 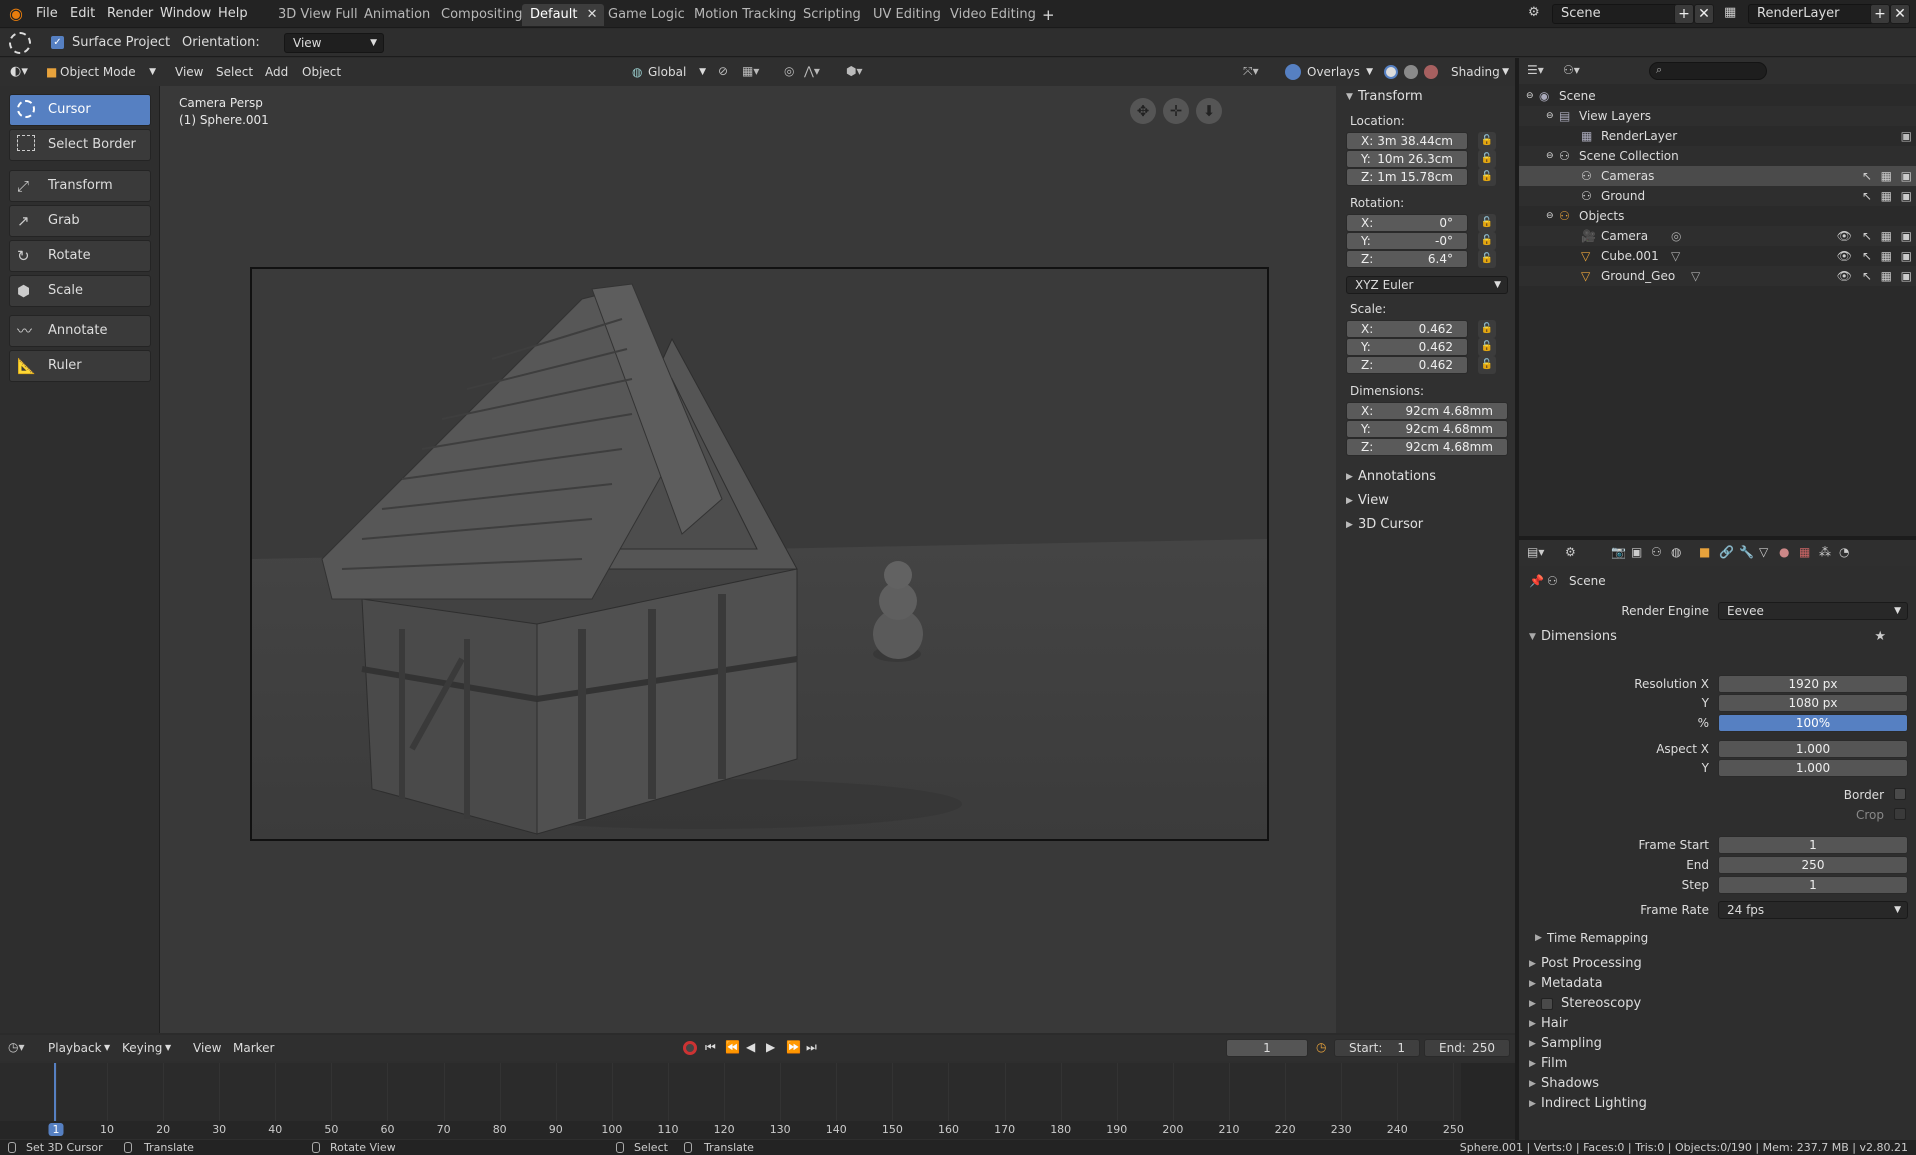 What do you see at coordinates (1717, 256) in the screenshot?
I see `outliner-row-cube: ▽ Cube.001 ▽ 👁 ↖ ▦ ▣` at bounding box center [1717, 256].